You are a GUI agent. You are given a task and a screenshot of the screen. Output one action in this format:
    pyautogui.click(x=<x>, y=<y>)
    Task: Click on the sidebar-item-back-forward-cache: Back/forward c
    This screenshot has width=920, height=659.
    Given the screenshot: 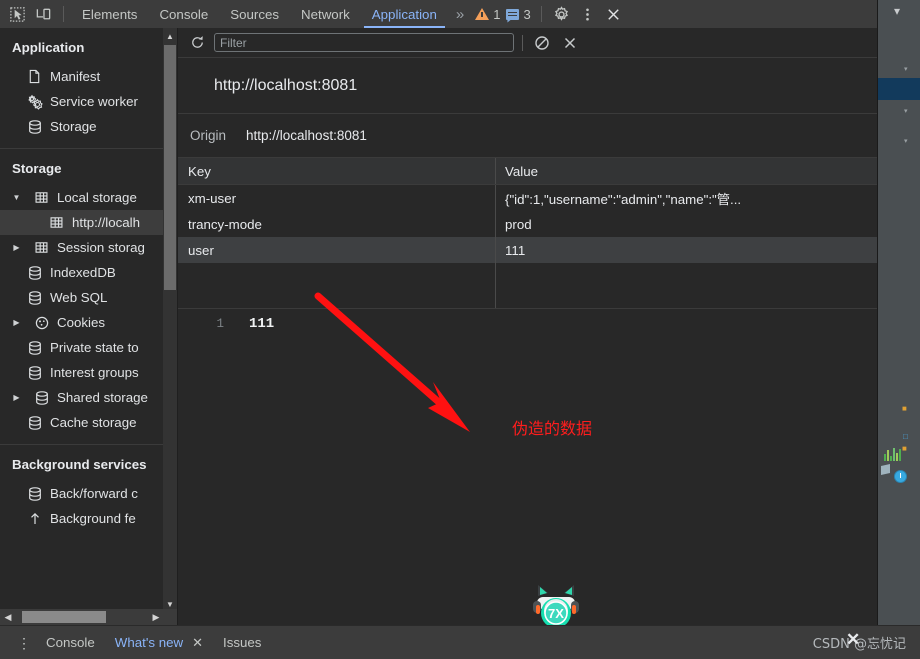 What is the action you would take?
    pyautogui.click(x=88, y=493)
    